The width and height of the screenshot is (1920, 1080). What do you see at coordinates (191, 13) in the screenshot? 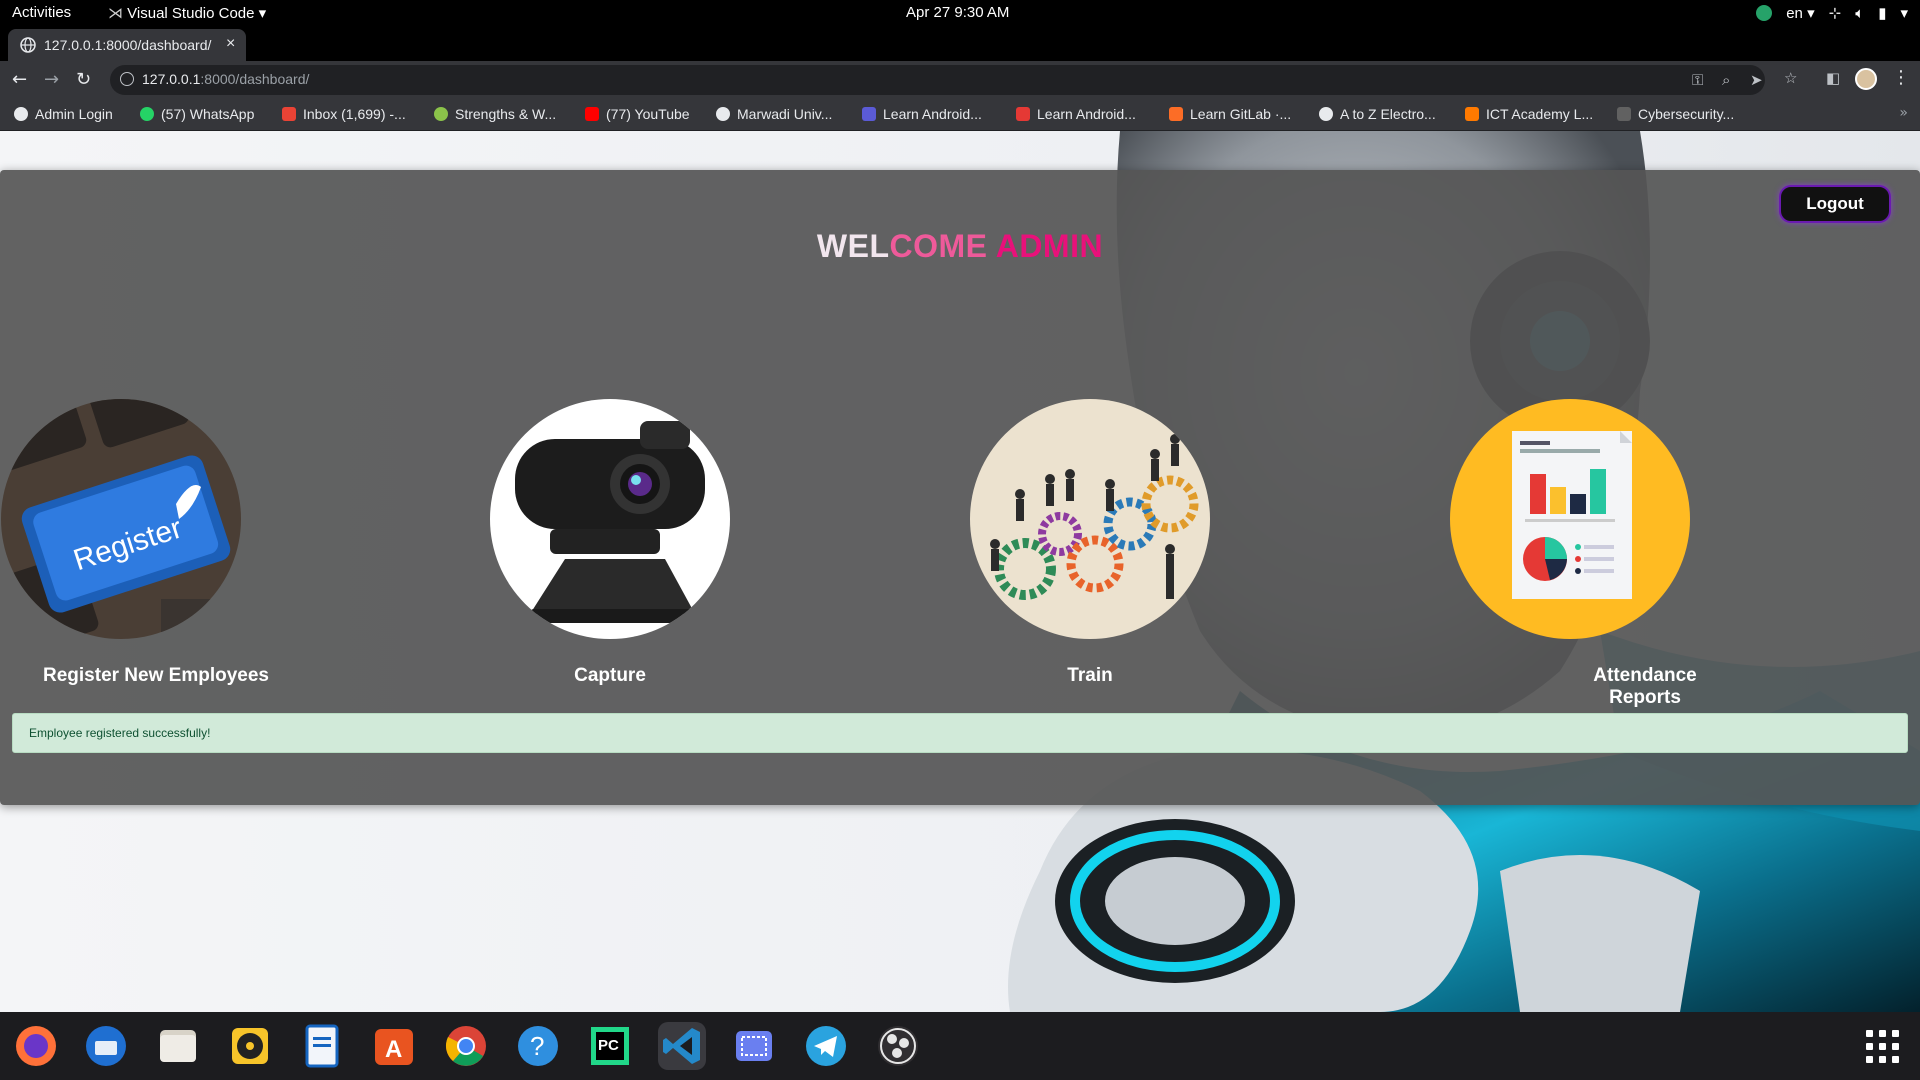
I see `app-menu-label: Visual Studio Code` at bounding box center [191, 13].